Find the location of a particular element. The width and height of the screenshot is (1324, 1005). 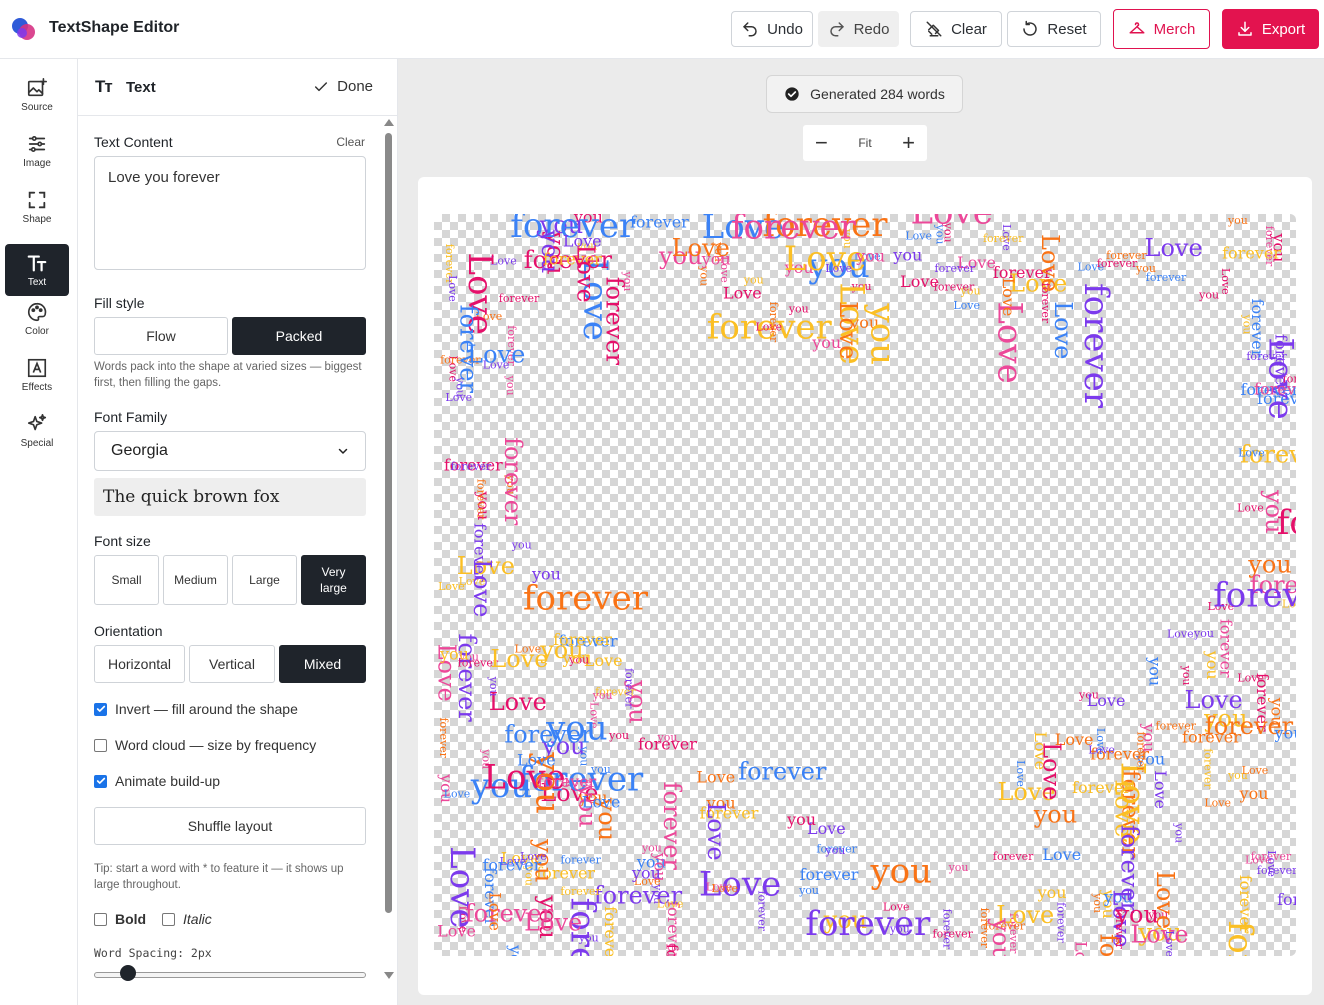

shuffle-layout-button: Shuffle layout is located at coordinates (230, 826).